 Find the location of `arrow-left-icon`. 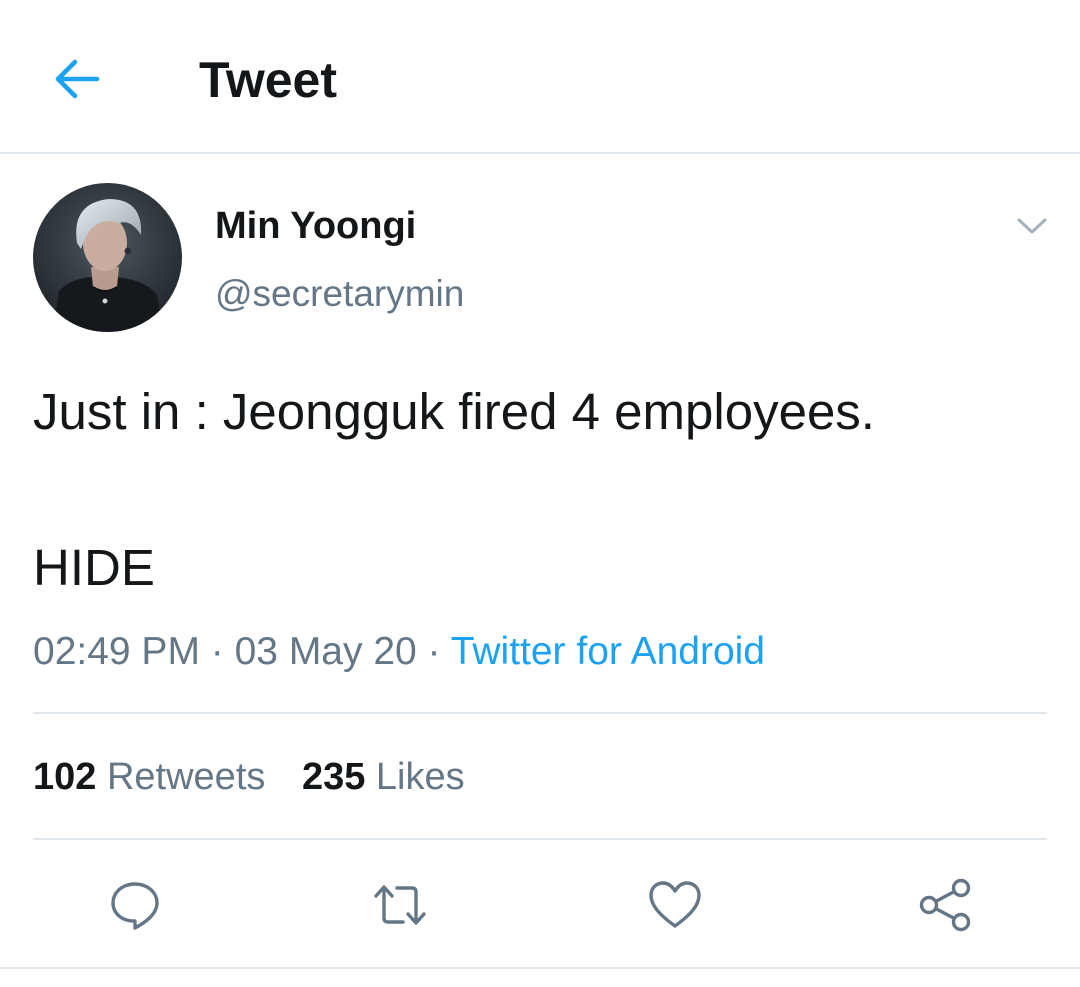

arrow-left-icon is located at coordinates (77, 79).